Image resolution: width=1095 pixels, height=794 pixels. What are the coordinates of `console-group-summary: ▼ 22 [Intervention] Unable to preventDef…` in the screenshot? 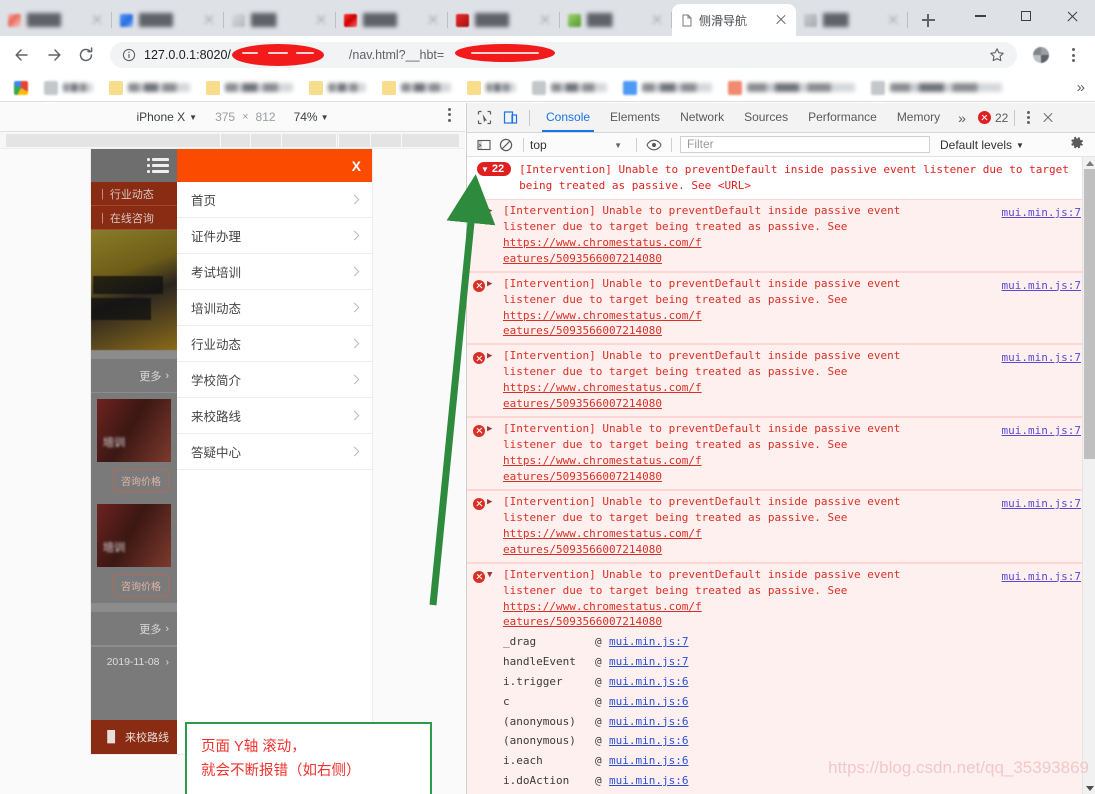 It's located at (781, 178).